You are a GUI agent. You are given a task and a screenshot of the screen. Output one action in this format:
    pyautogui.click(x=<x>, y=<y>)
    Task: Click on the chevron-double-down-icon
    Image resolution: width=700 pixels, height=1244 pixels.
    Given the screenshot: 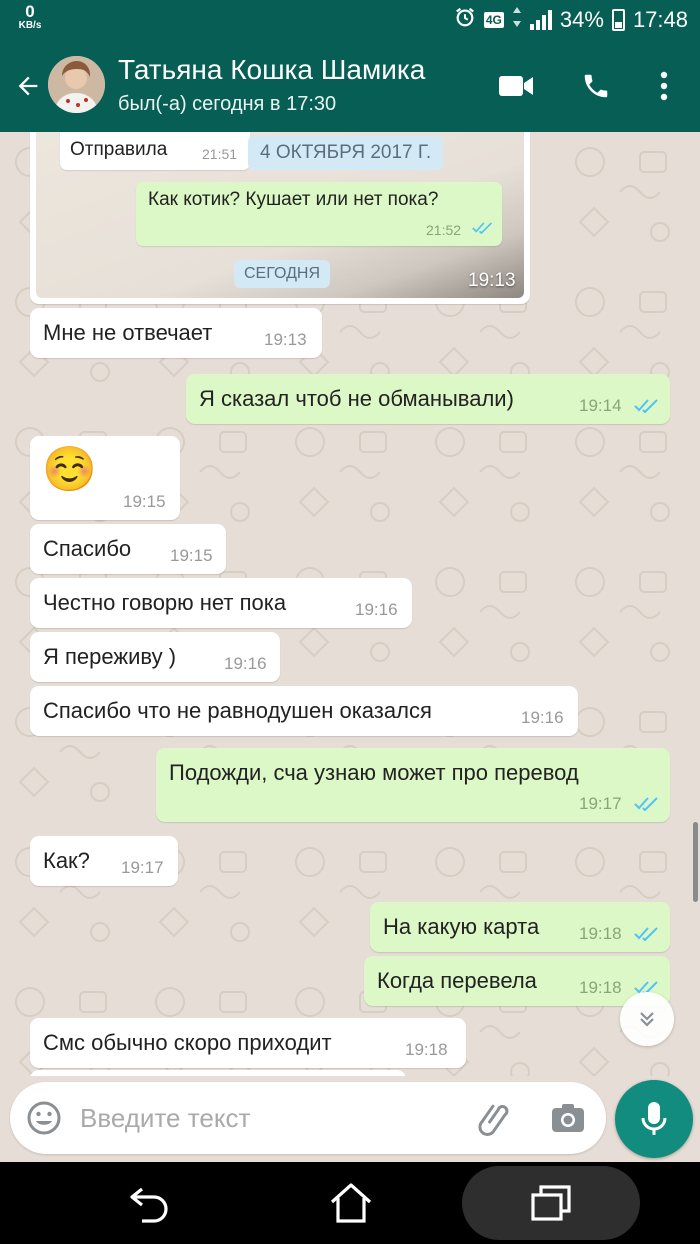 What is the action you would take?
    pyautogui.click(x=647, y=1019)
    